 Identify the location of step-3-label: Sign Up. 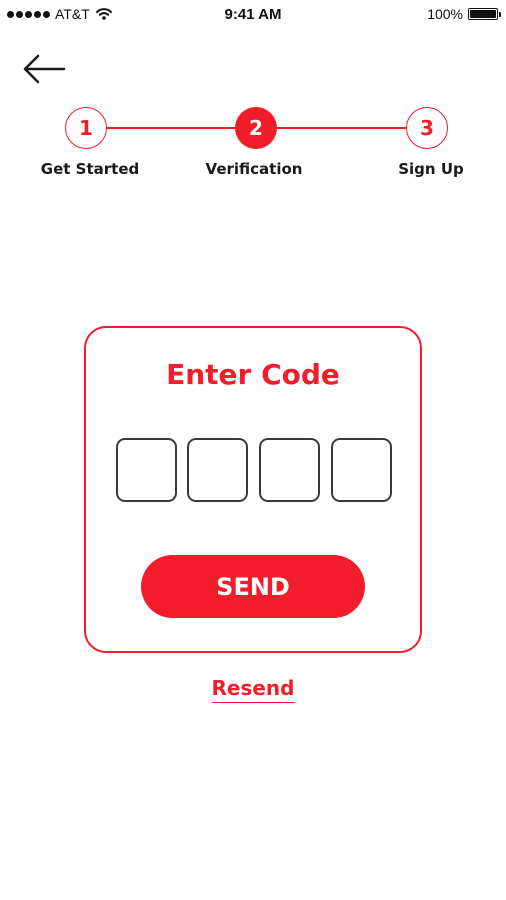
(431, 169).